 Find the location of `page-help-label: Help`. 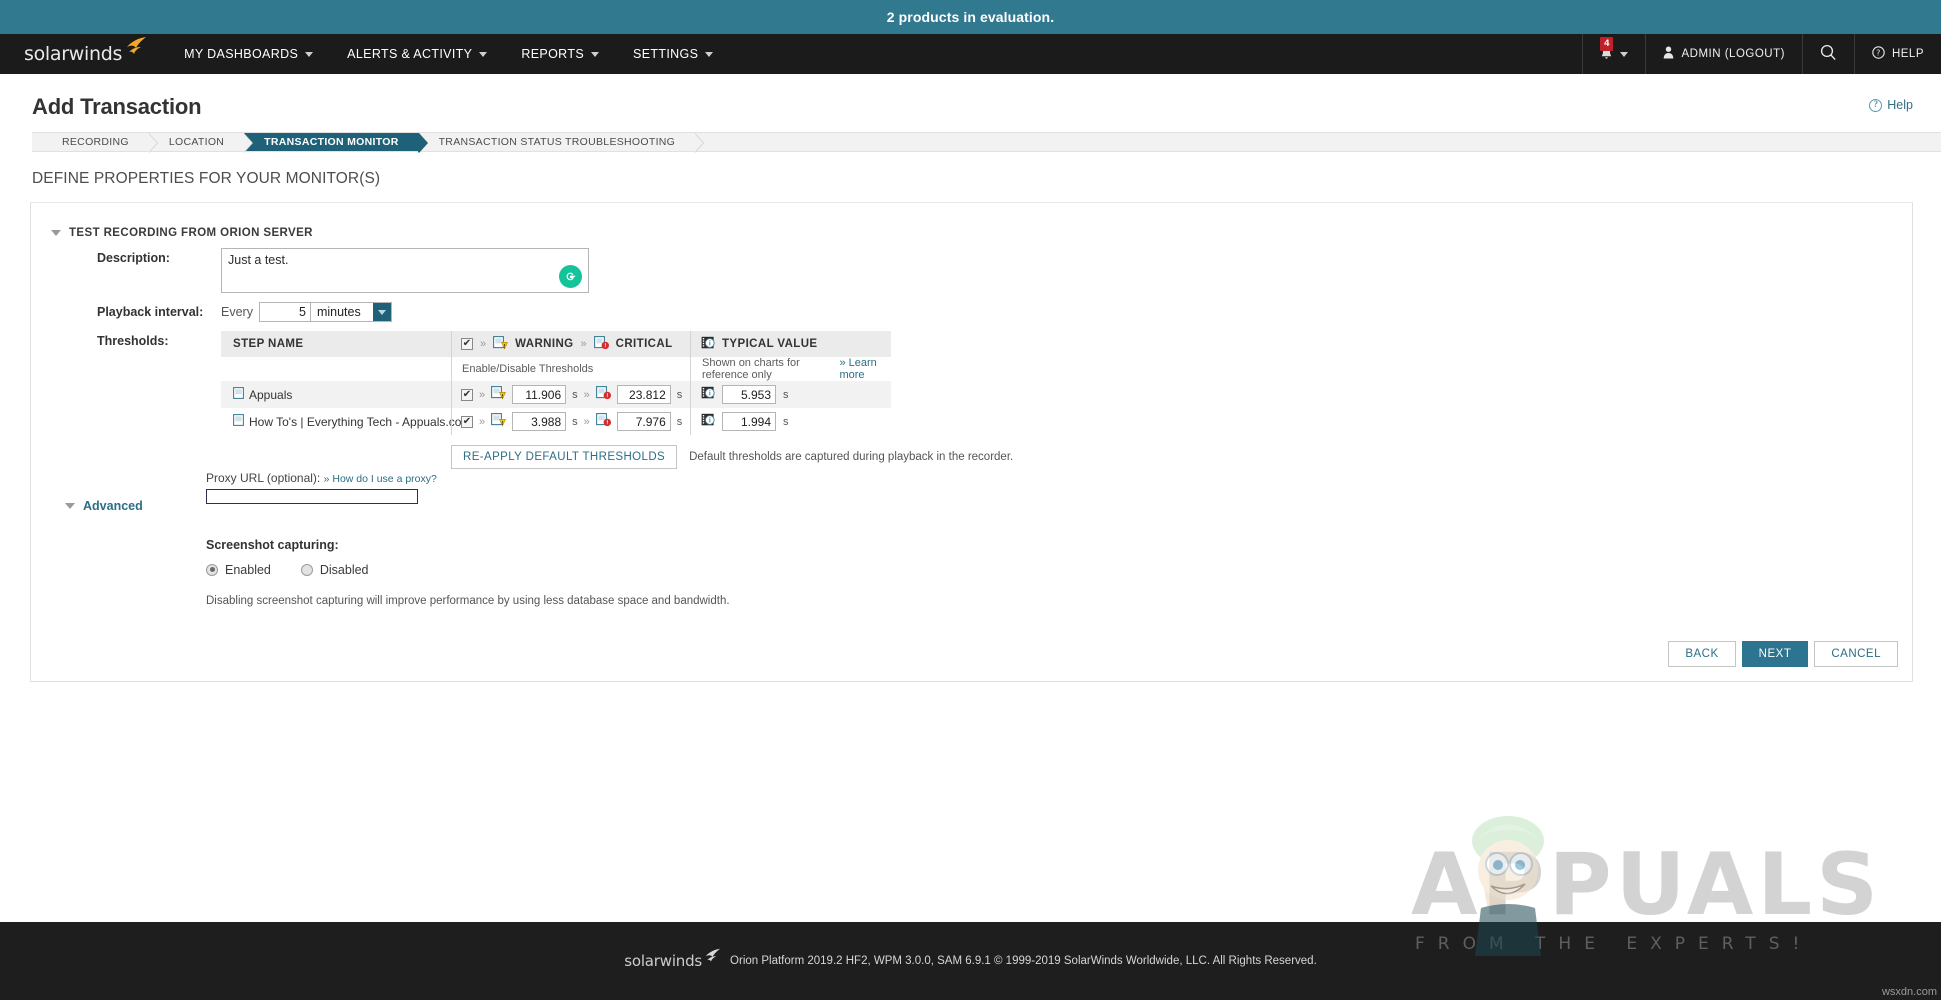

page-help-label: Help is located at coordinates (1900, 105).